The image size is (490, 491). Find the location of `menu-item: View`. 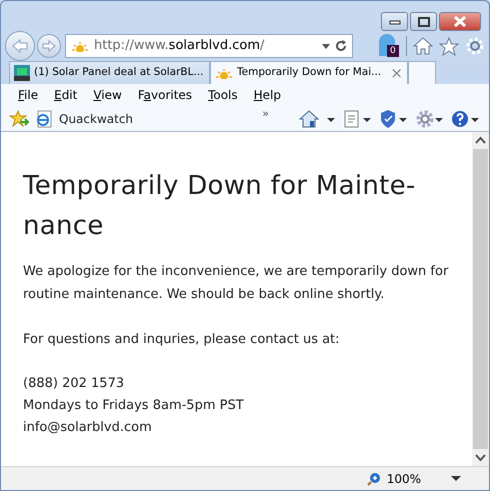

menu-item: View is located at coordinates (107, 95).